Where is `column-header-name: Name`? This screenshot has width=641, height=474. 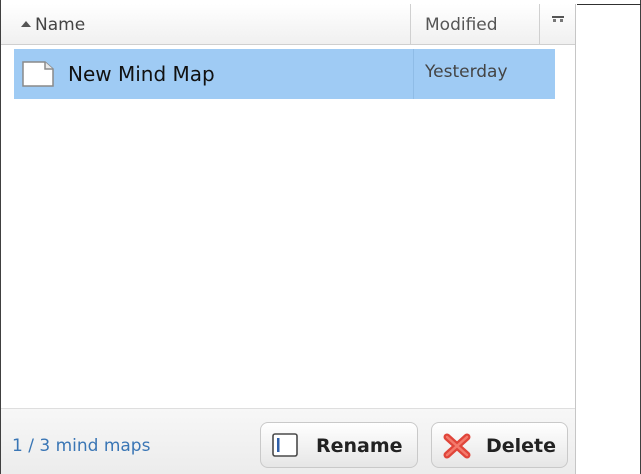 column-header-name: Name is located at coordinates (206, 24).